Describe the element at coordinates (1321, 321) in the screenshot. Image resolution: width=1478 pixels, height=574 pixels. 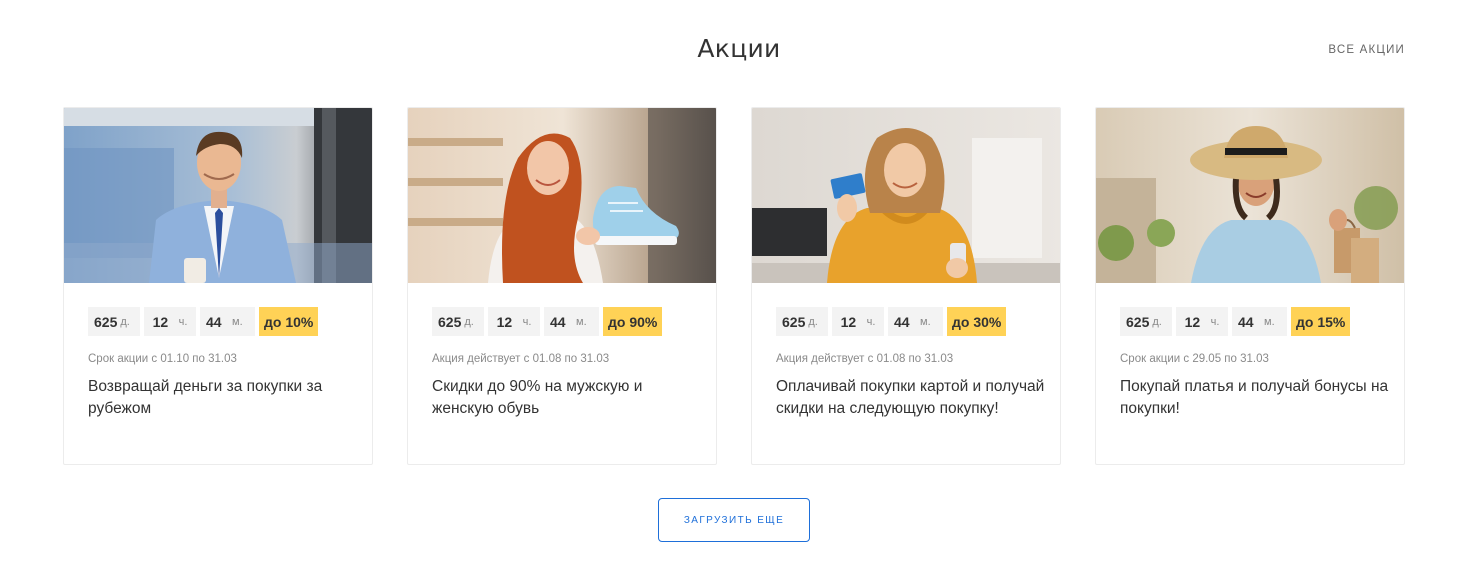
I see `discount-badge: до 15%` at that location.